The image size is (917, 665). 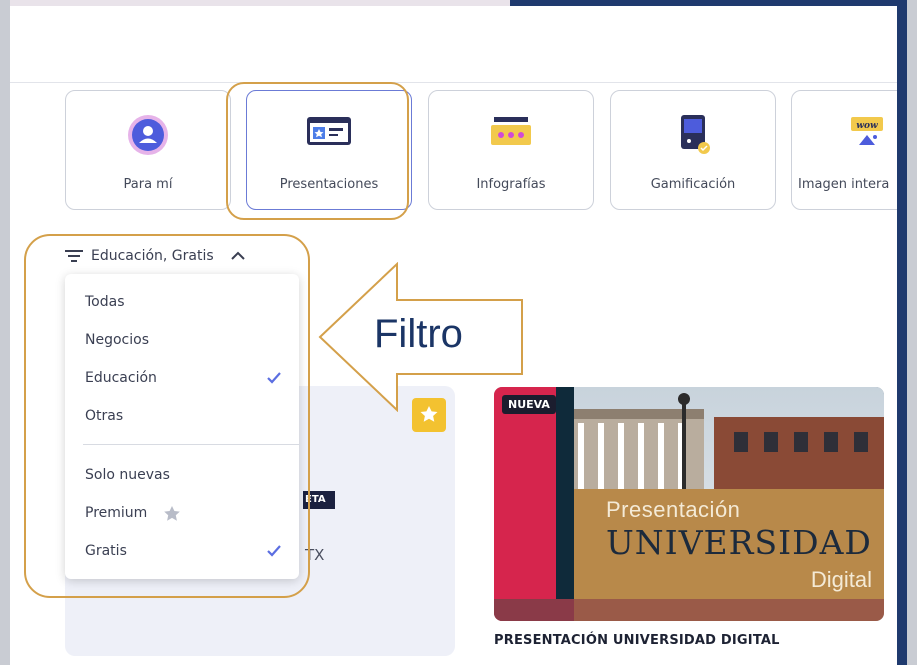 I want to click on category-gamificacion: Gamificación, so click(x=693, y=150).